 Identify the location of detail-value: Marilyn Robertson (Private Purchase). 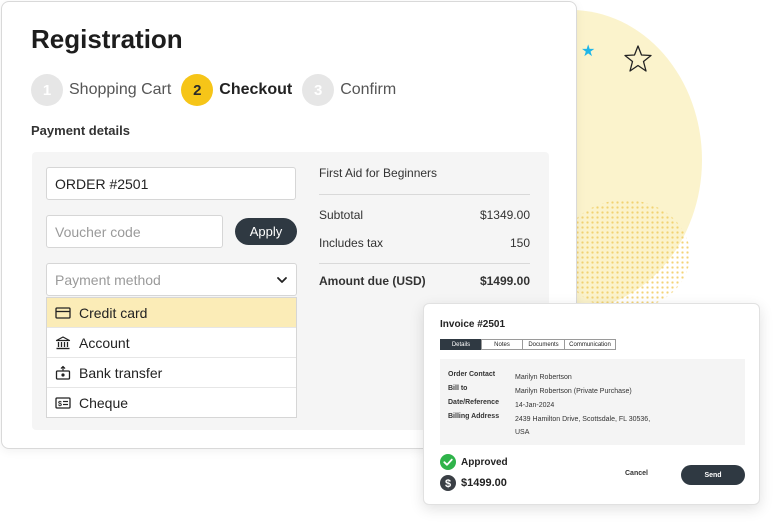
(573, 391).